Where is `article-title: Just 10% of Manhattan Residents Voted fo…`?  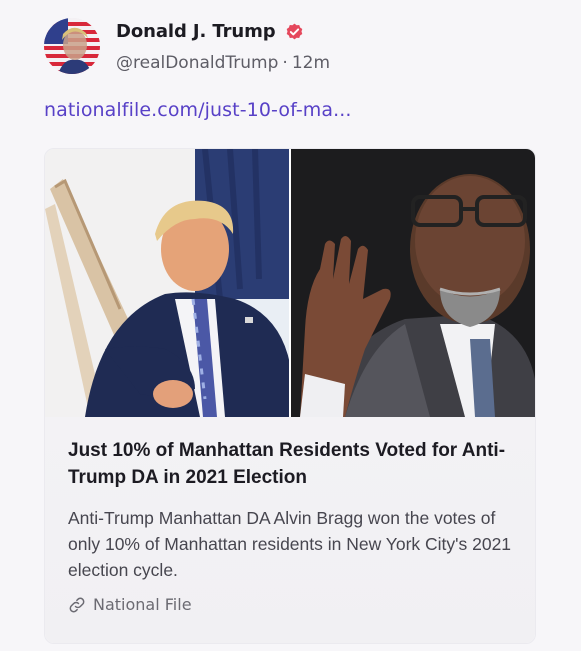
article-title: Just 10% of Manhattan Residents Voted fo… is located at coordinates (293, 464).